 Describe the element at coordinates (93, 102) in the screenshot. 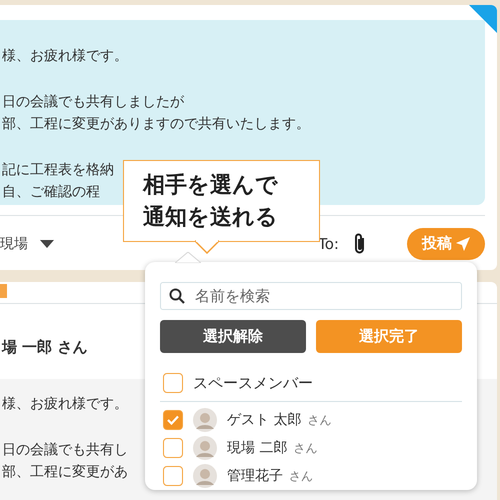

I see `message-text: 日の会議でも共有しましたが` at that location.